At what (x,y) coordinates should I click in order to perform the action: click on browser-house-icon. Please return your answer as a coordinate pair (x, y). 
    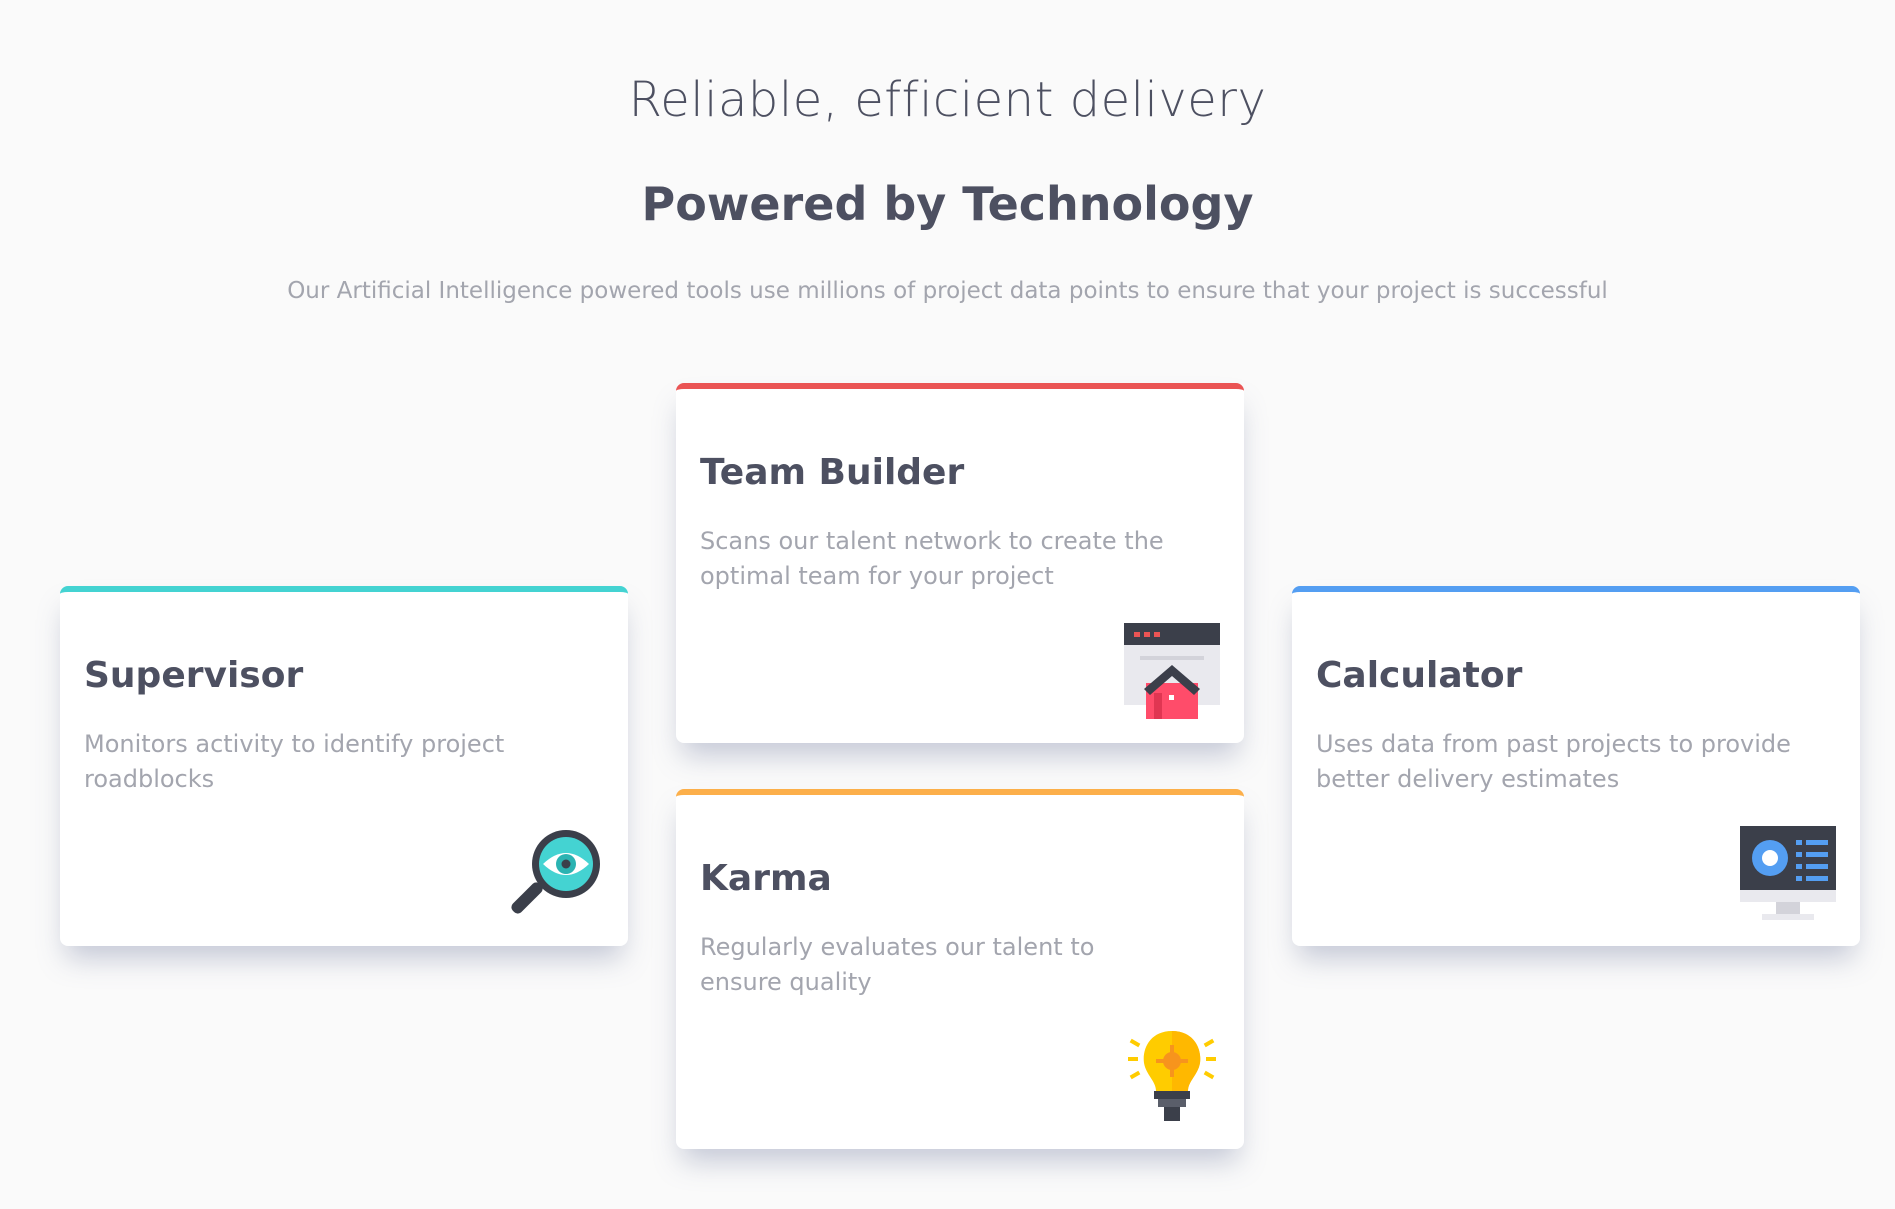
    Looking at the image, I should click on (1172, 671).